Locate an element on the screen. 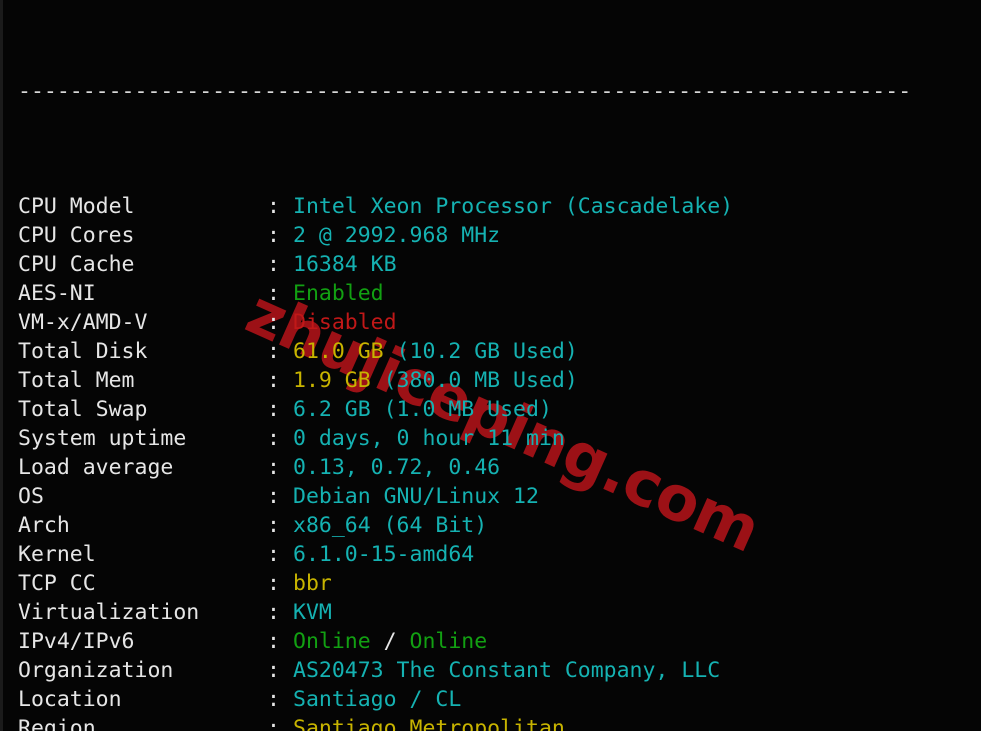 Image resolution: width=981 pixels, height=731 pixels. value-segment: 1.9 GB is located at coordinates (338, 380).